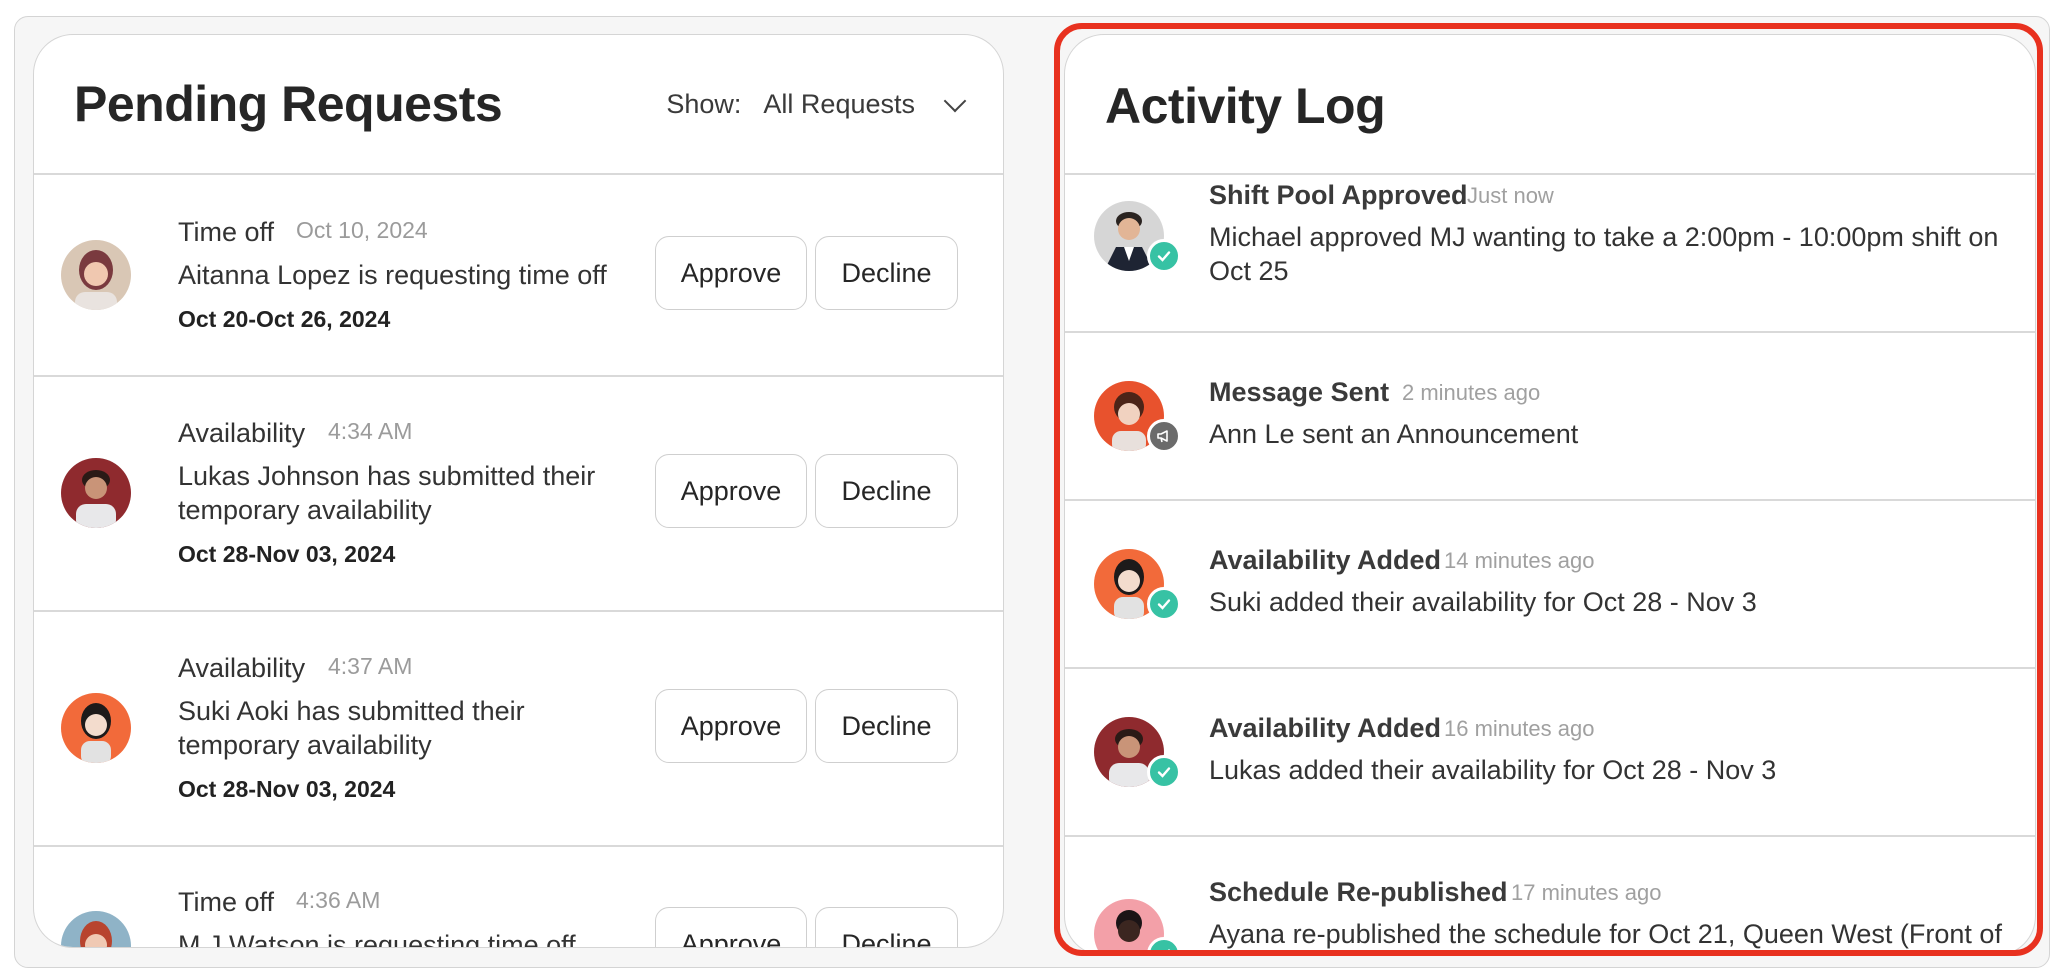 The width and height of the screenshot is (2062, 980). I want to click on megaphone-icon, so click(1164, 436).